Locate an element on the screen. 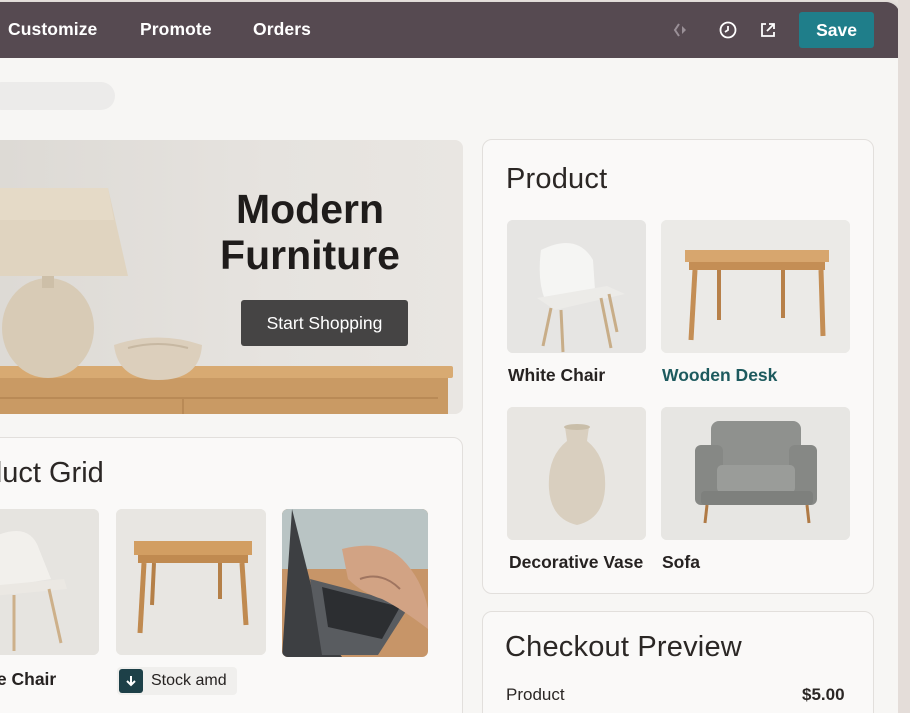 This screenshot has width=910, height=713. grid-item-label: White Chair is located at coordinates (28, 679).